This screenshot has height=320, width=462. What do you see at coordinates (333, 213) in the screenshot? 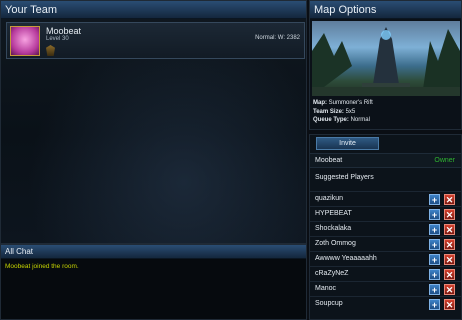
I see `player-name: HYPEBEAT` at bounding box center [333, 213].